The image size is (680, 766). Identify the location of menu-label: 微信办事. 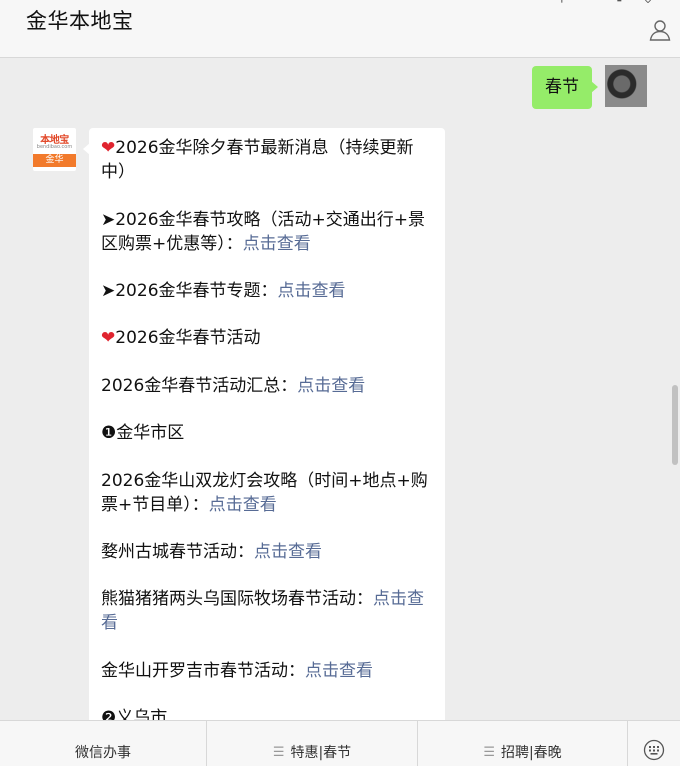
(103, 753).